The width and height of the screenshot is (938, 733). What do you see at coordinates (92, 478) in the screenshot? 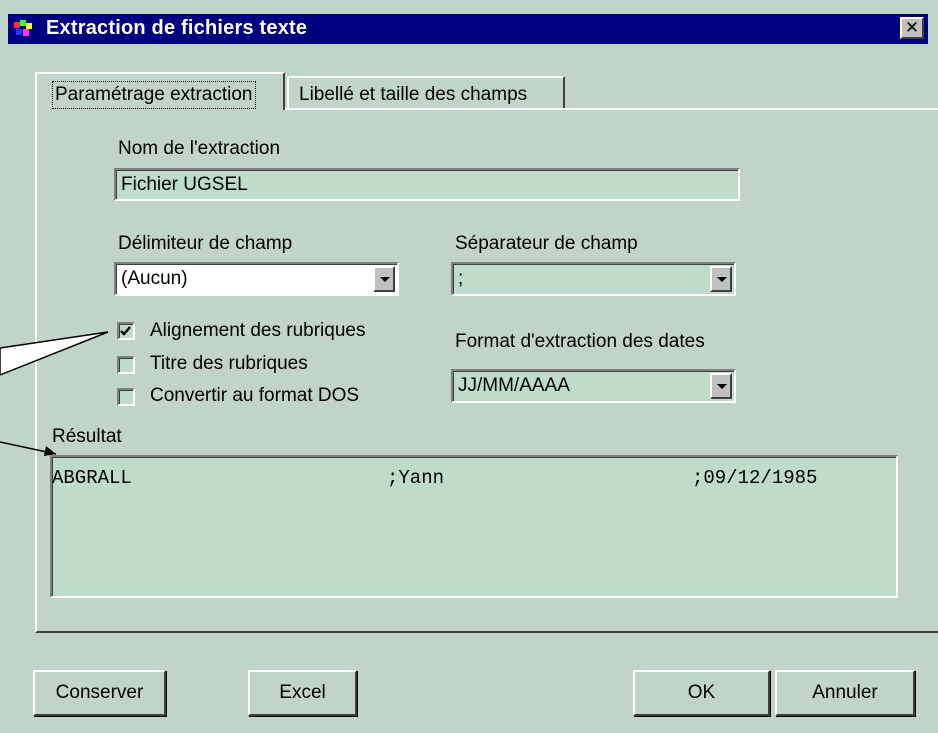
I see `result-cell-name: ABGRALL` at bounding box center [92, 478].